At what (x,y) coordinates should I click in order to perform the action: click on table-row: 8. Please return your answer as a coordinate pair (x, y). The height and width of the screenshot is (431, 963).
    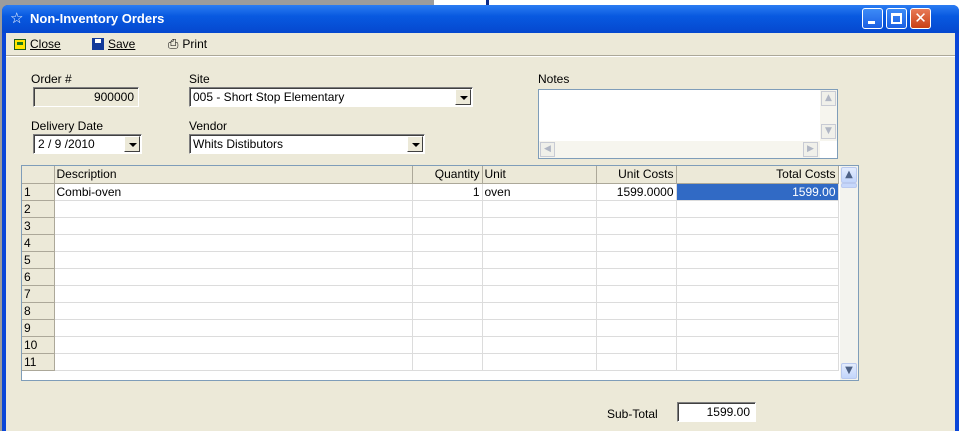
    Looking at the image, I should click on (430, 311).